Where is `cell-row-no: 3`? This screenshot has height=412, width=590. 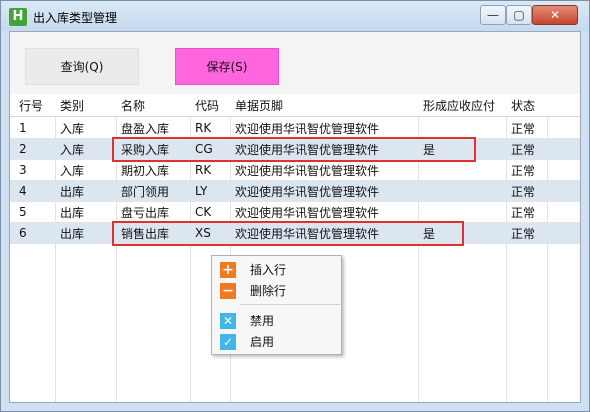 cell-row-no: 3 is located at coordinates (21, 170).